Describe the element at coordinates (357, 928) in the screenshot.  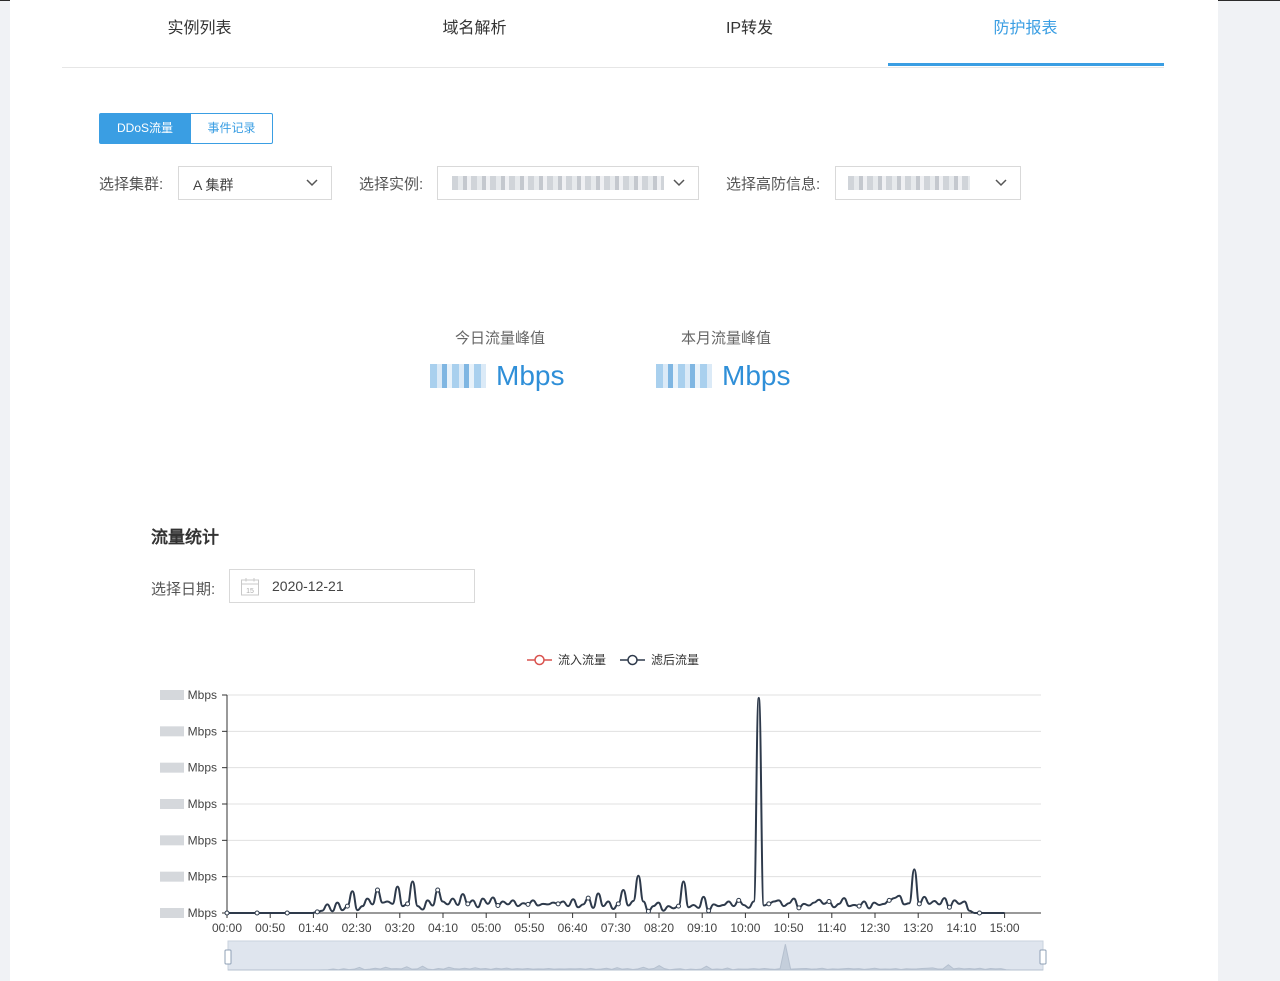
I see `x-tick-label: 02:30` at that location.